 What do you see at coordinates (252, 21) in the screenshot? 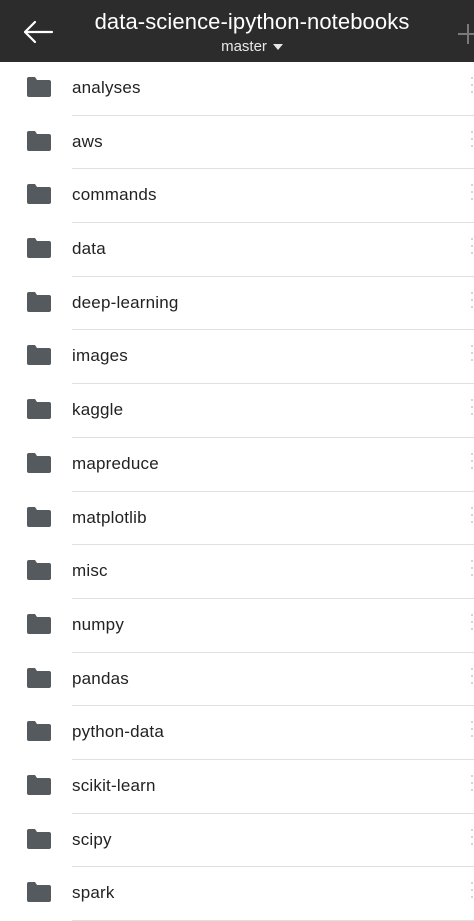
I see `repo-title: data-science-ipython-notebooks` at bounding box center [252, 21].